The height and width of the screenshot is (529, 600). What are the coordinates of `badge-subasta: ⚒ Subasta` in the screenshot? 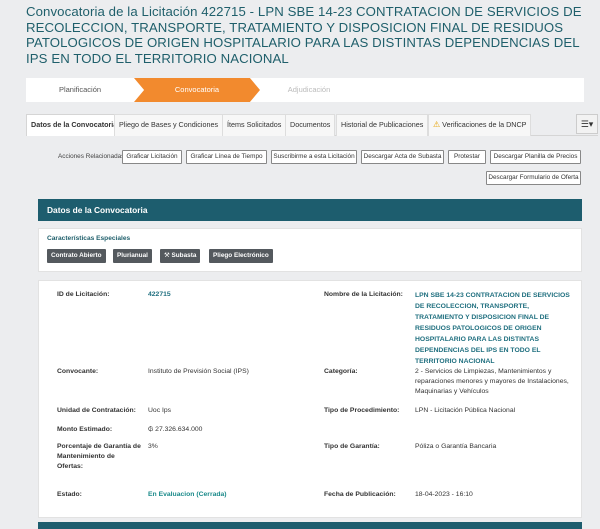 It's located at (180, 256).